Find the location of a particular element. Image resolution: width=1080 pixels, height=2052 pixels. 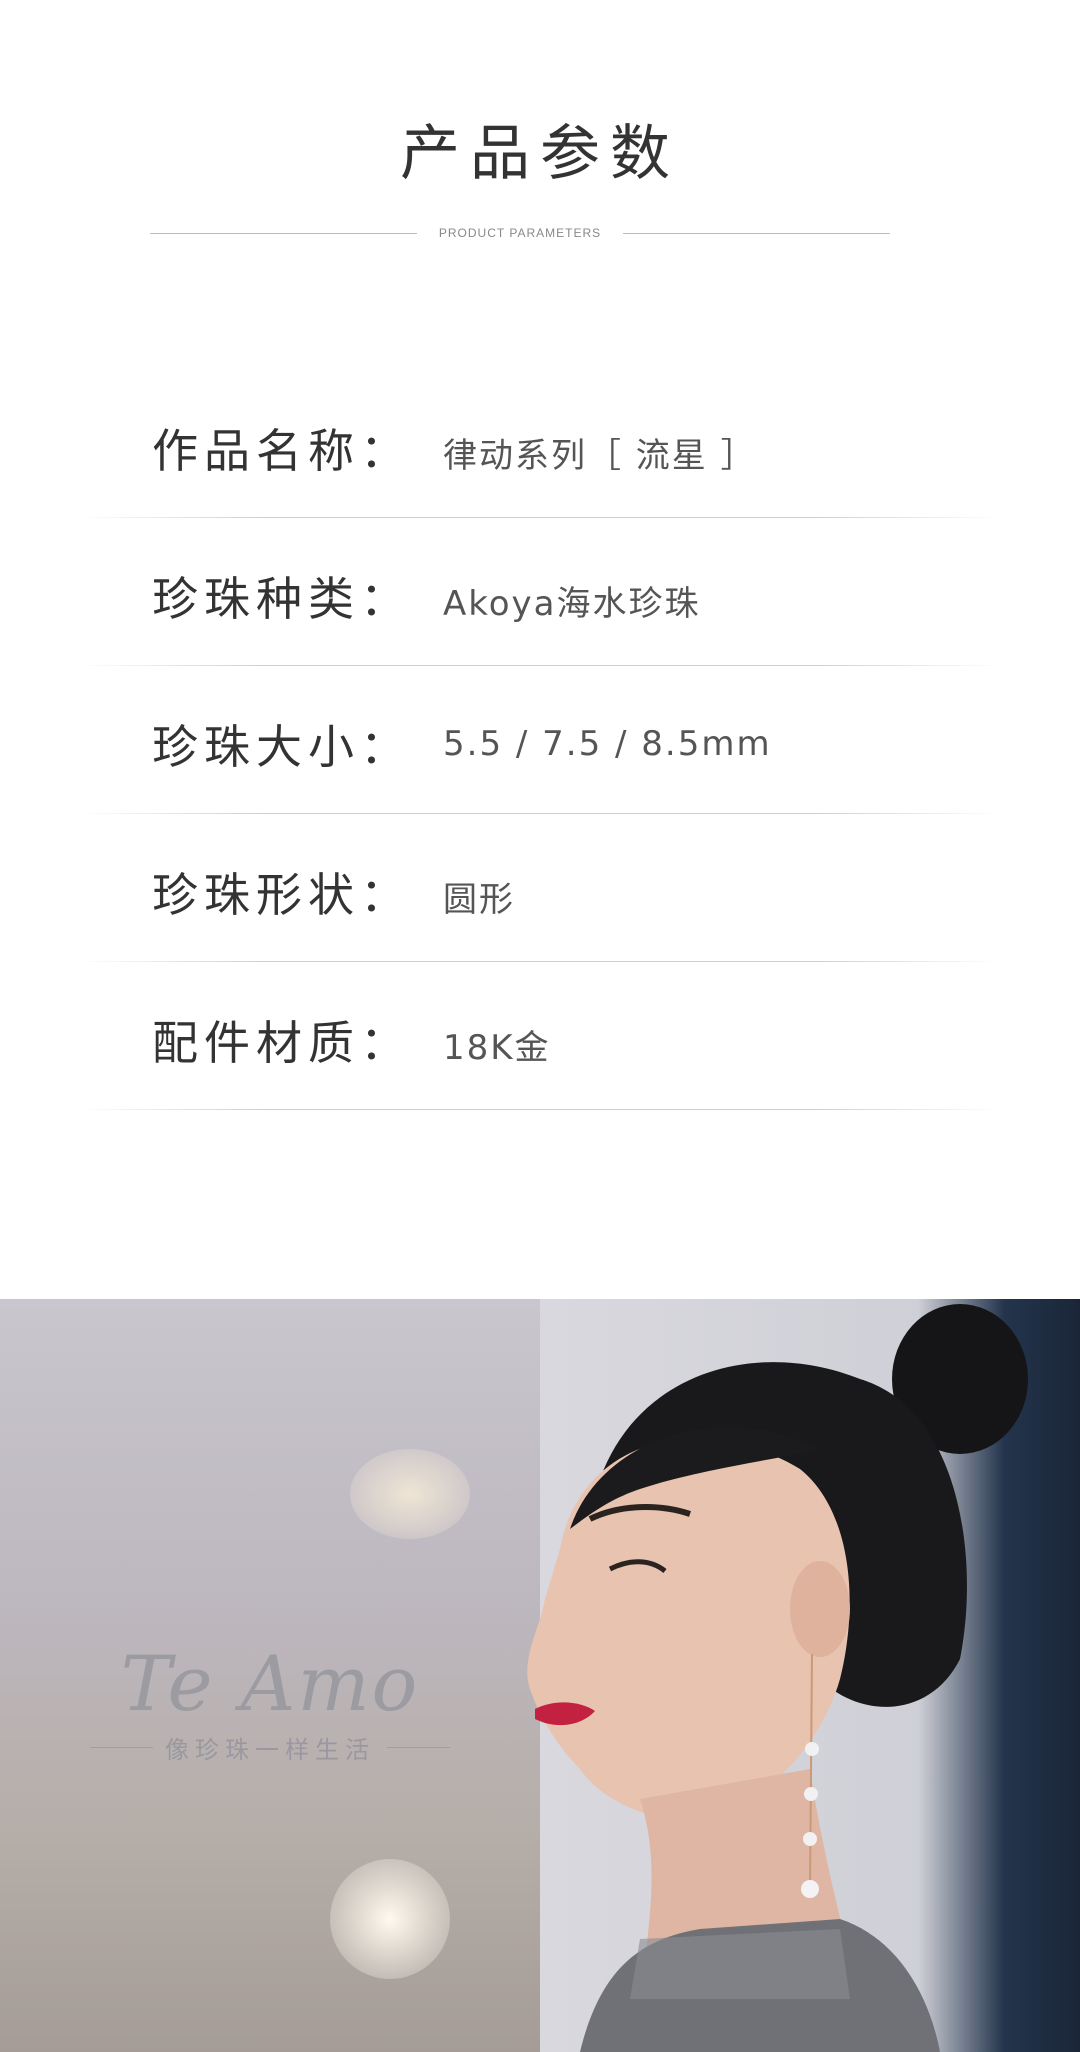

param-label: 配件材质： is located at coordinates (282, 1043).